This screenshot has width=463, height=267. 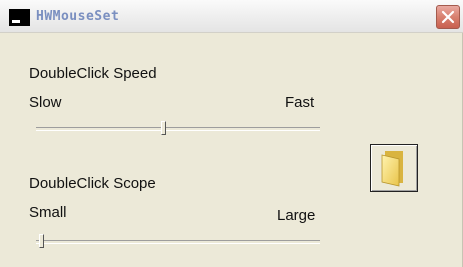 I want to click on speed-slow-label: Slow, so click(x=45, y=102).